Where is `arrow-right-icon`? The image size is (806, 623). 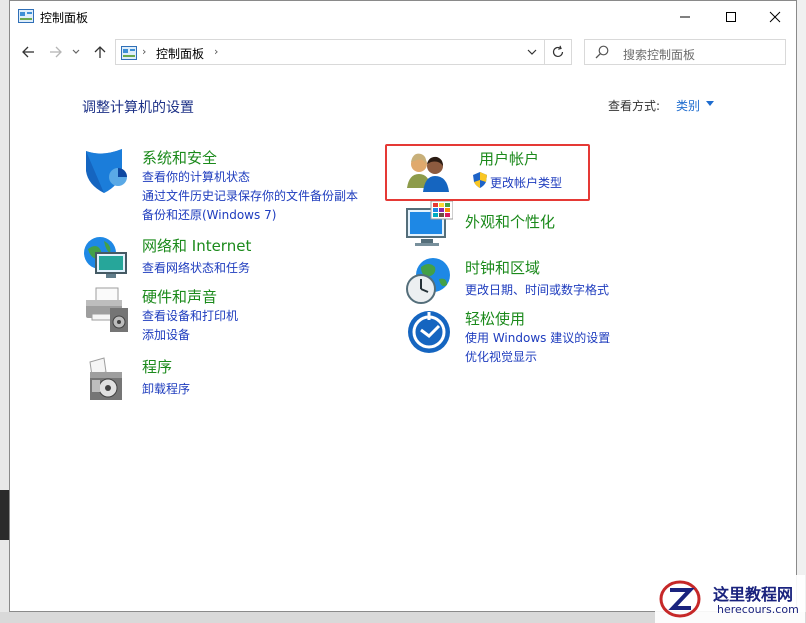
arrow-right-icon is located at coordinates (56, 52).